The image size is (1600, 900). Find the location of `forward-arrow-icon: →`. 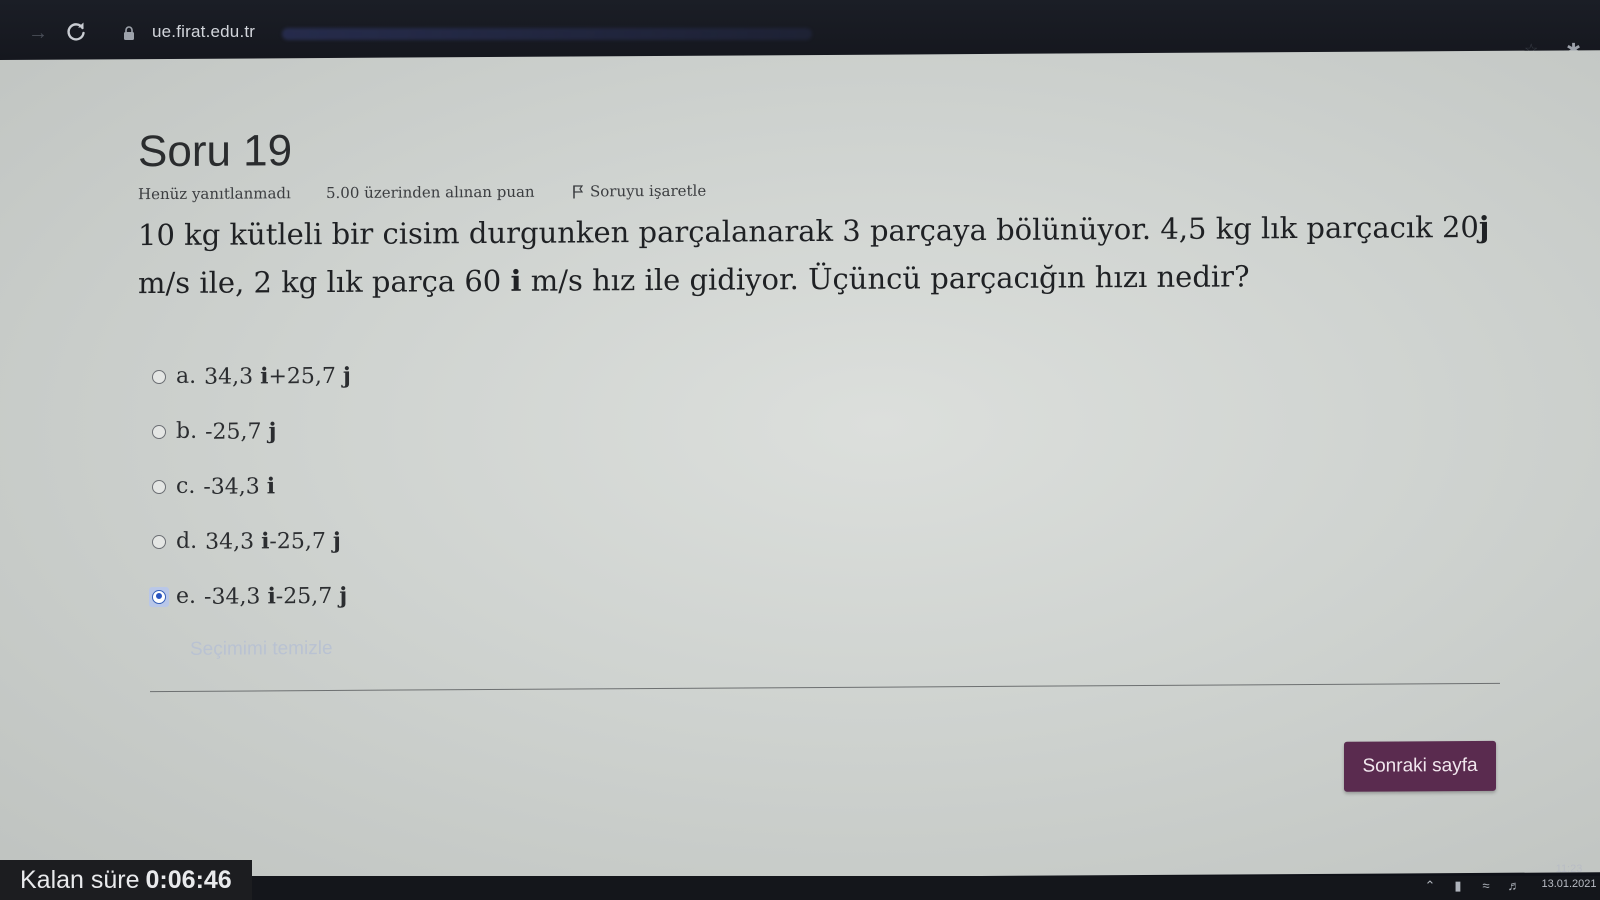

forward-arrow-icon: → is located at coordinates (39, 33).